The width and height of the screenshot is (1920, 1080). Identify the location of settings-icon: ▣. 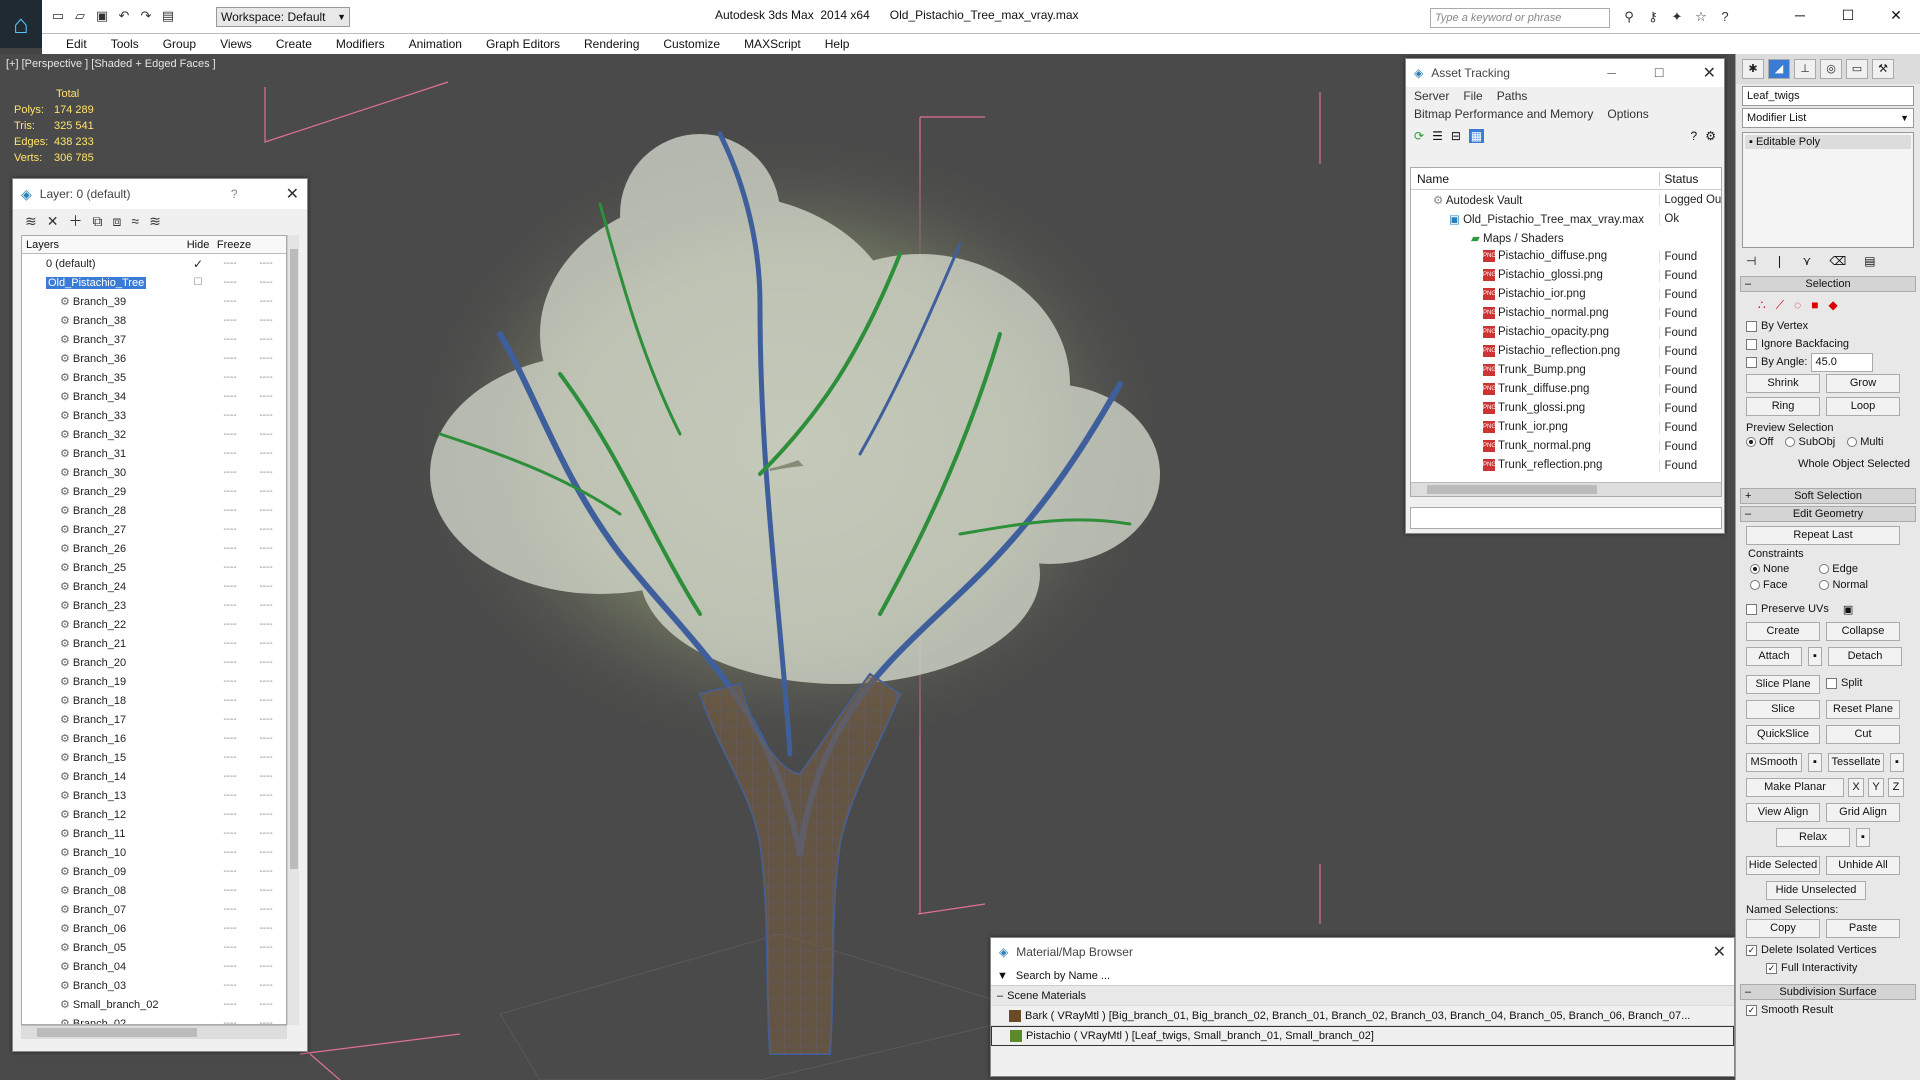
(1848, 609).